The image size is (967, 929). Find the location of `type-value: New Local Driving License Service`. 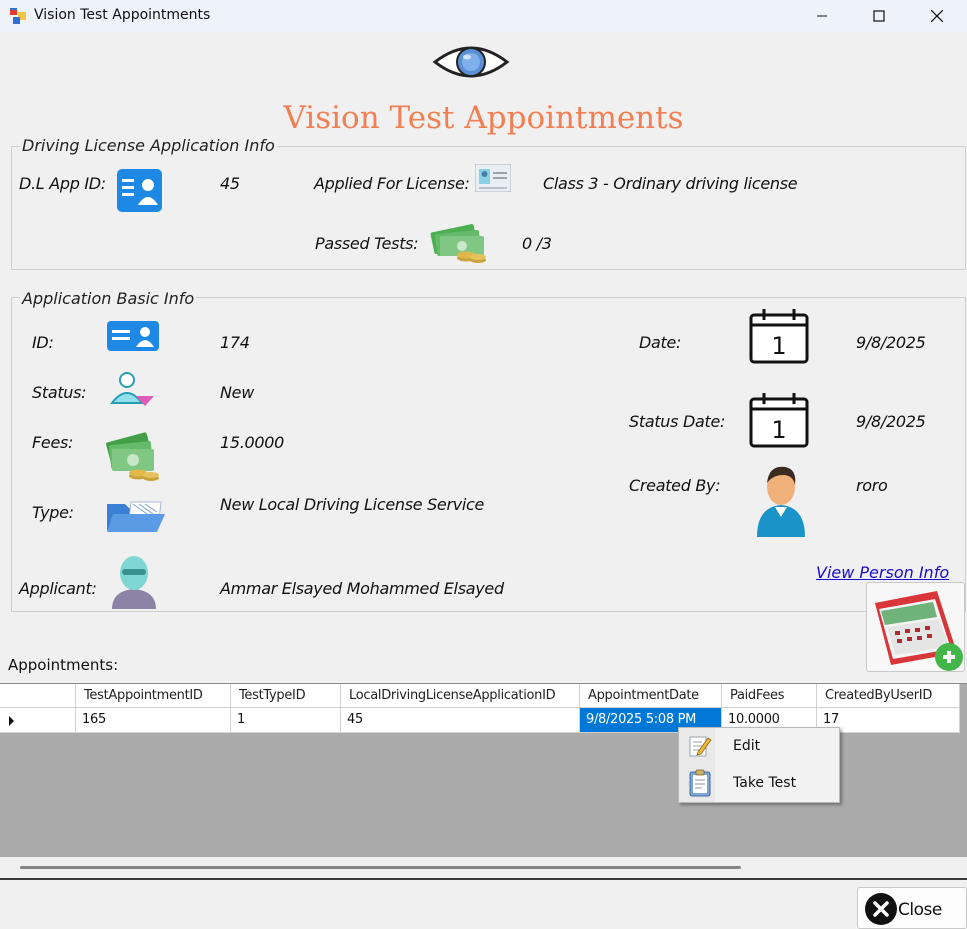

type-value: New Local Driving License Service is located at coordinates (352, 504).